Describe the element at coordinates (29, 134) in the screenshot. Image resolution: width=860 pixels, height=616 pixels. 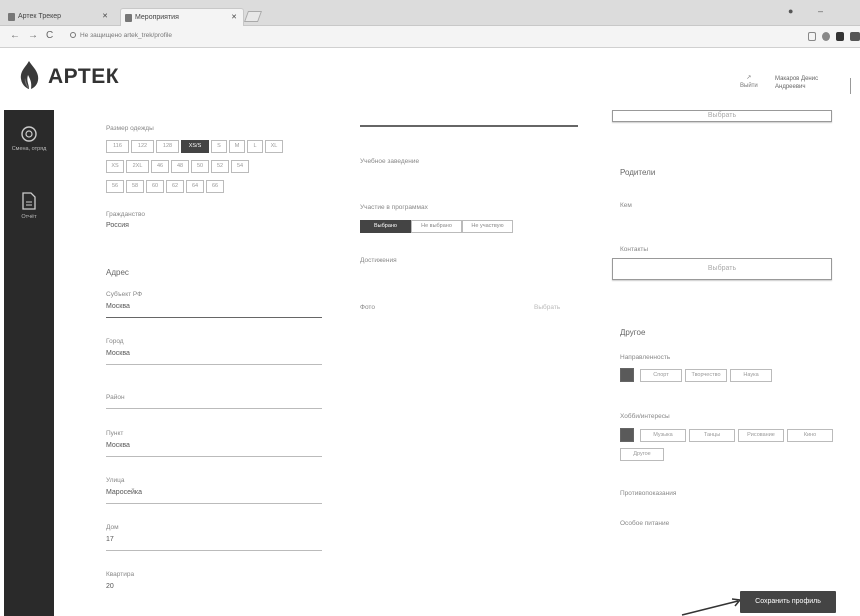
I see `compass-icon` at that location.